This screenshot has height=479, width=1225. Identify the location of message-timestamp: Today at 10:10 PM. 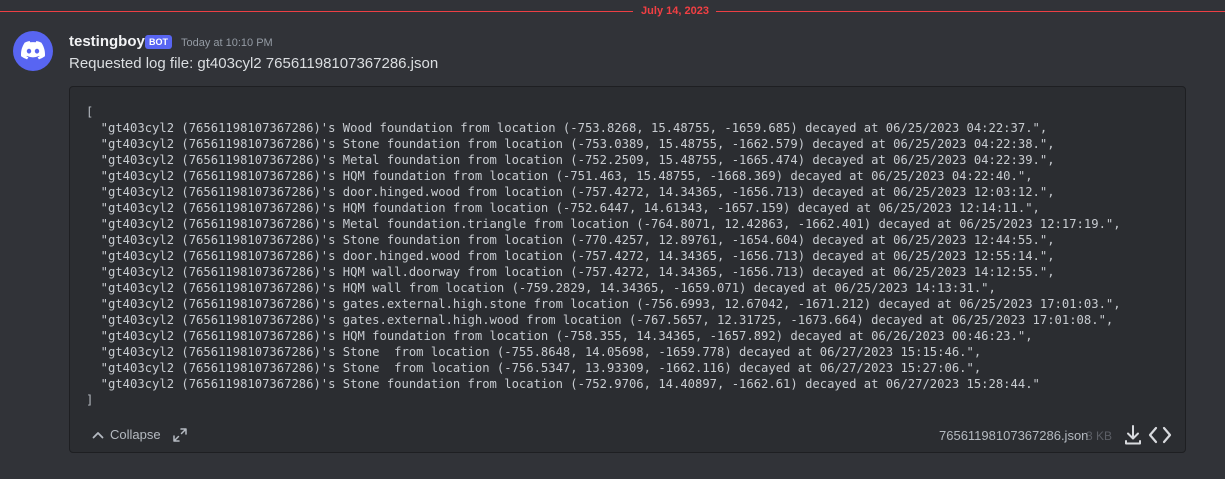
(227, 43).